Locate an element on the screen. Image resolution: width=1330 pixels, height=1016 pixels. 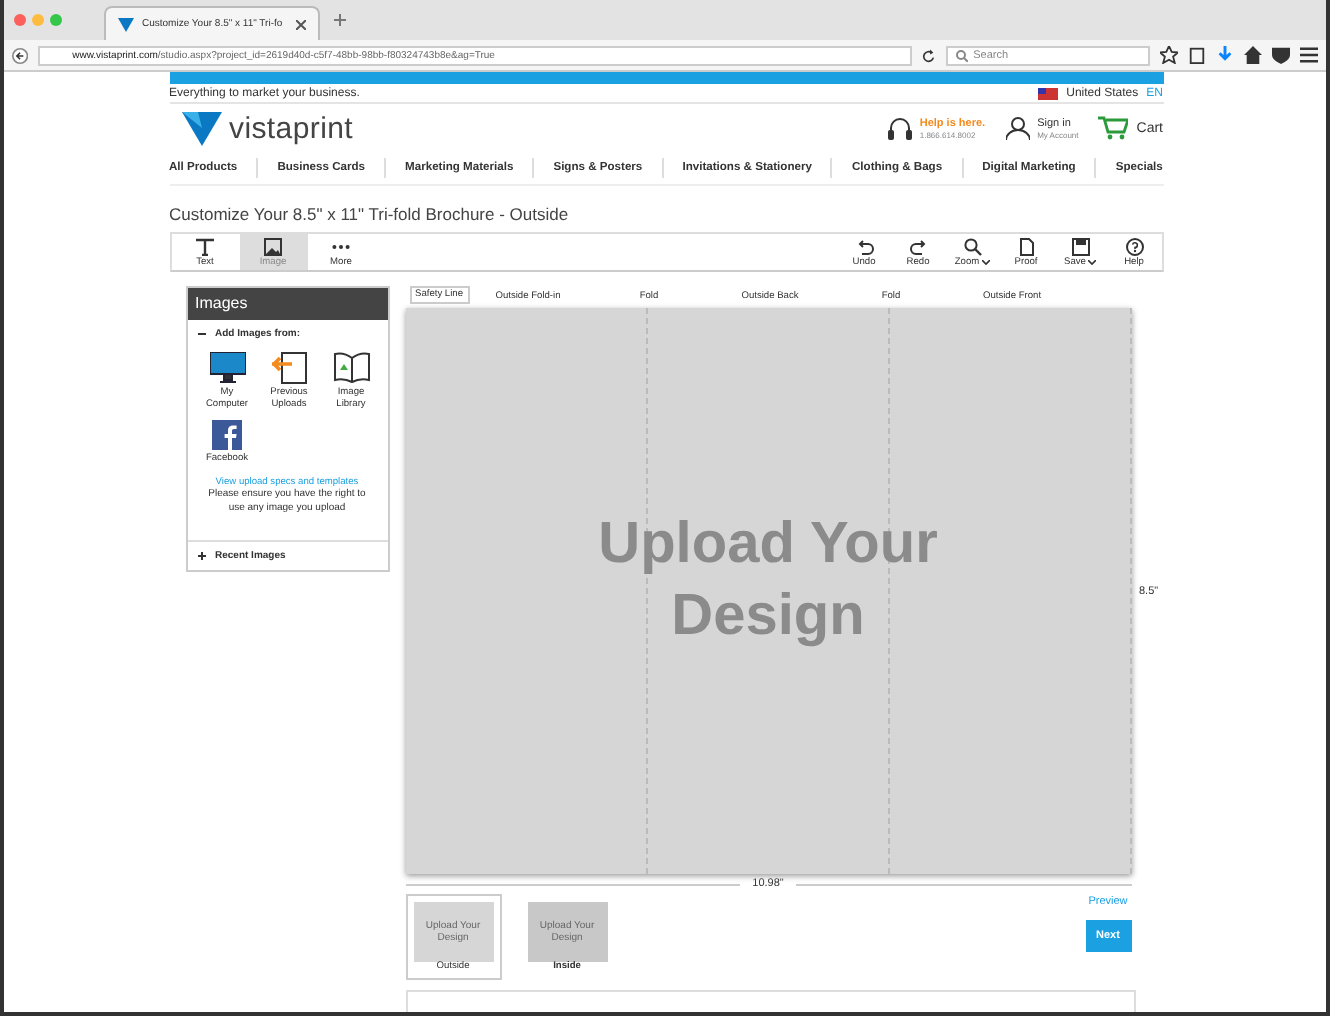
upload-document-icon is located at coordinates (289, 368).